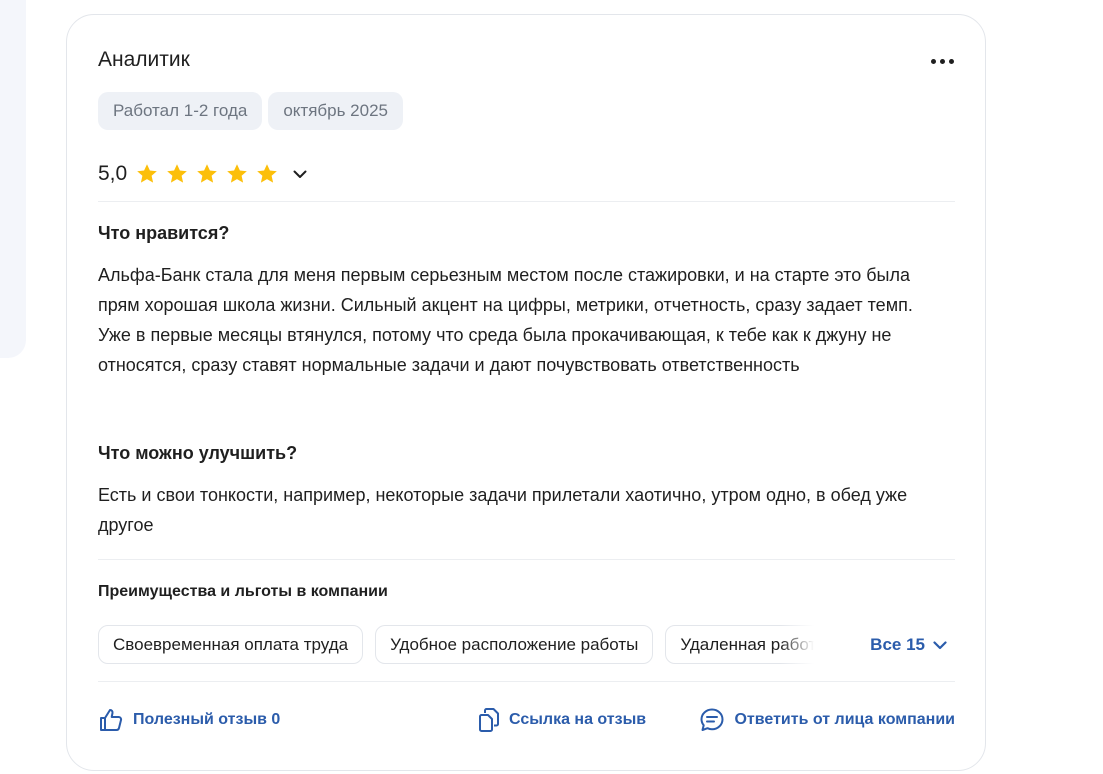 The height and width of the screenshot is (774, 1103). I want to click on star-rating, so click(207, 174).